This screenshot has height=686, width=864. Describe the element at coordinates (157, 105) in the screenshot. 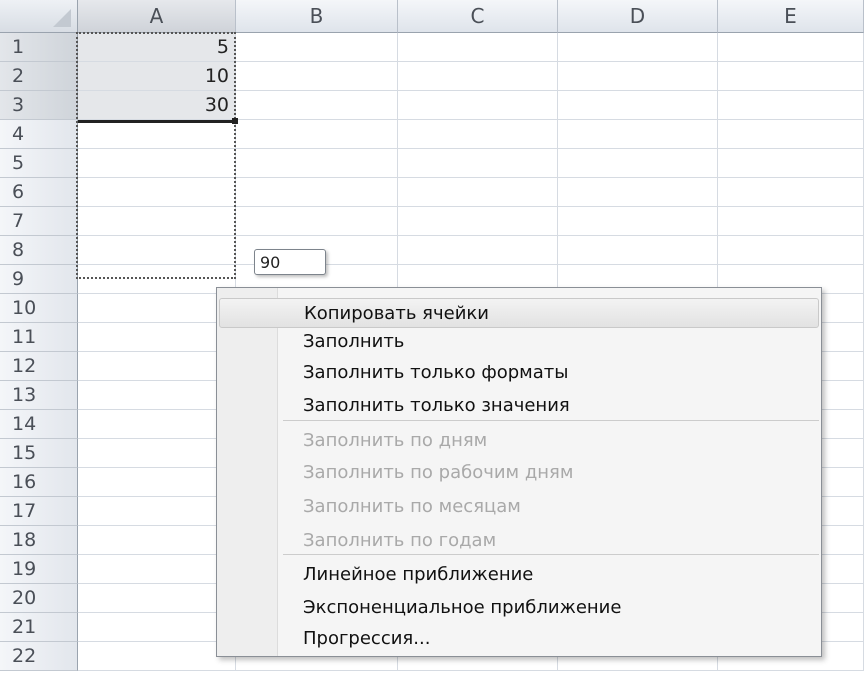

I see `cell-a3: 30` at that location.